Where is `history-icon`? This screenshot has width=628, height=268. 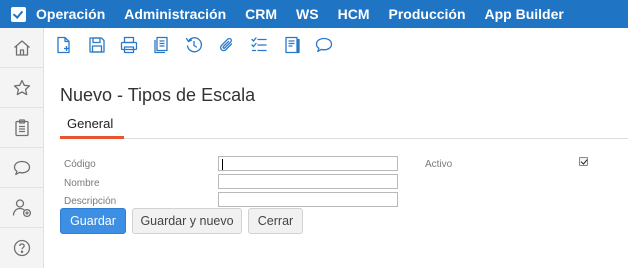
history-icon is located at coordinates (193, 45).